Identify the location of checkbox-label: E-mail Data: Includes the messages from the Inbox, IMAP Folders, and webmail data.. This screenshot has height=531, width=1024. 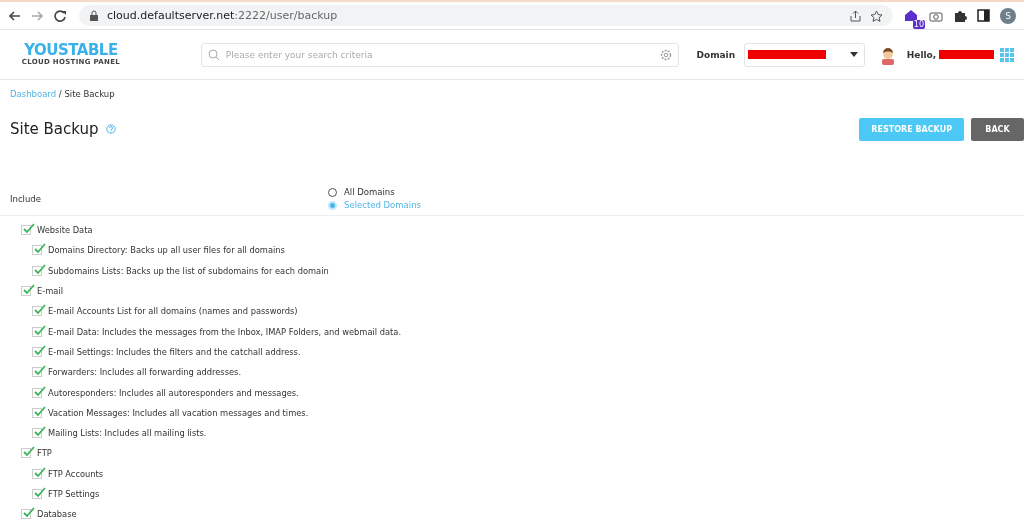
(225, 331).